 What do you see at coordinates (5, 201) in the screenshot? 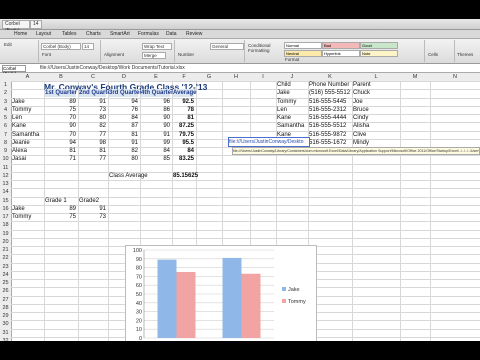
I see `row-header: 15` at bounding box center [5, 201].